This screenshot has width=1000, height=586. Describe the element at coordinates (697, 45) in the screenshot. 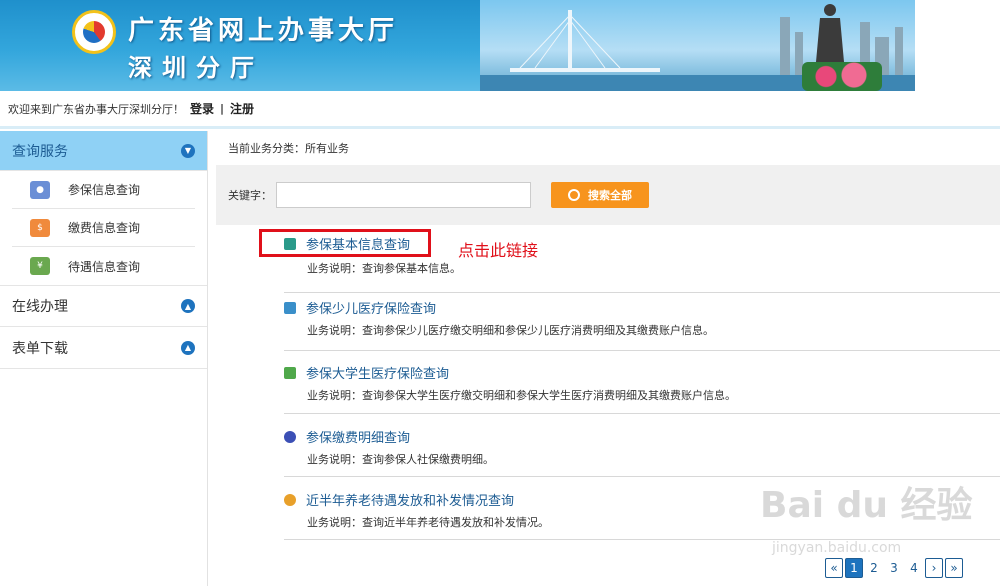

I see `city-skyline-image` at that location.